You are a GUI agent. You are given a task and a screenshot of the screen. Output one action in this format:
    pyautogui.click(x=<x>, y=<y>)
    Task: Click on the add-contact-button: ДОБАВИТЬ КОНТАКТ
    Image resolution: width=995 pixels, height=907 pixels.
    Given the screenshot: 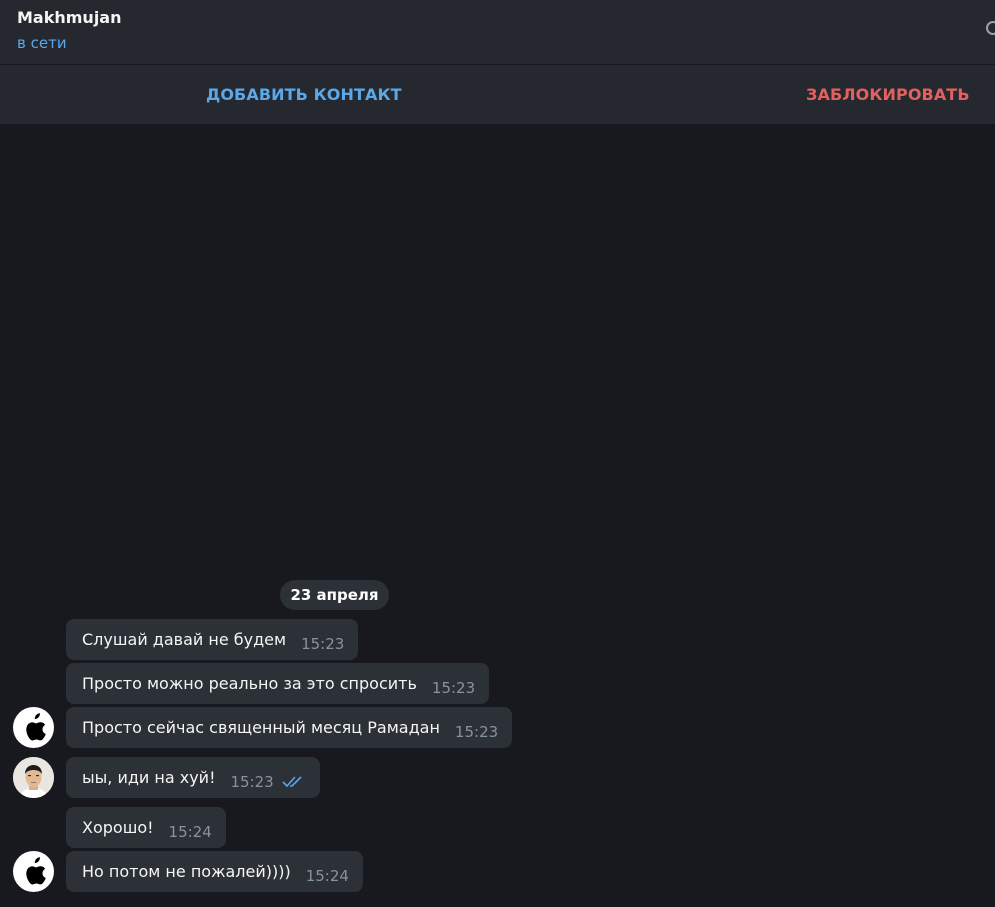 What is the action you would take?
    pyautogui.click(x=304, y=94)
    